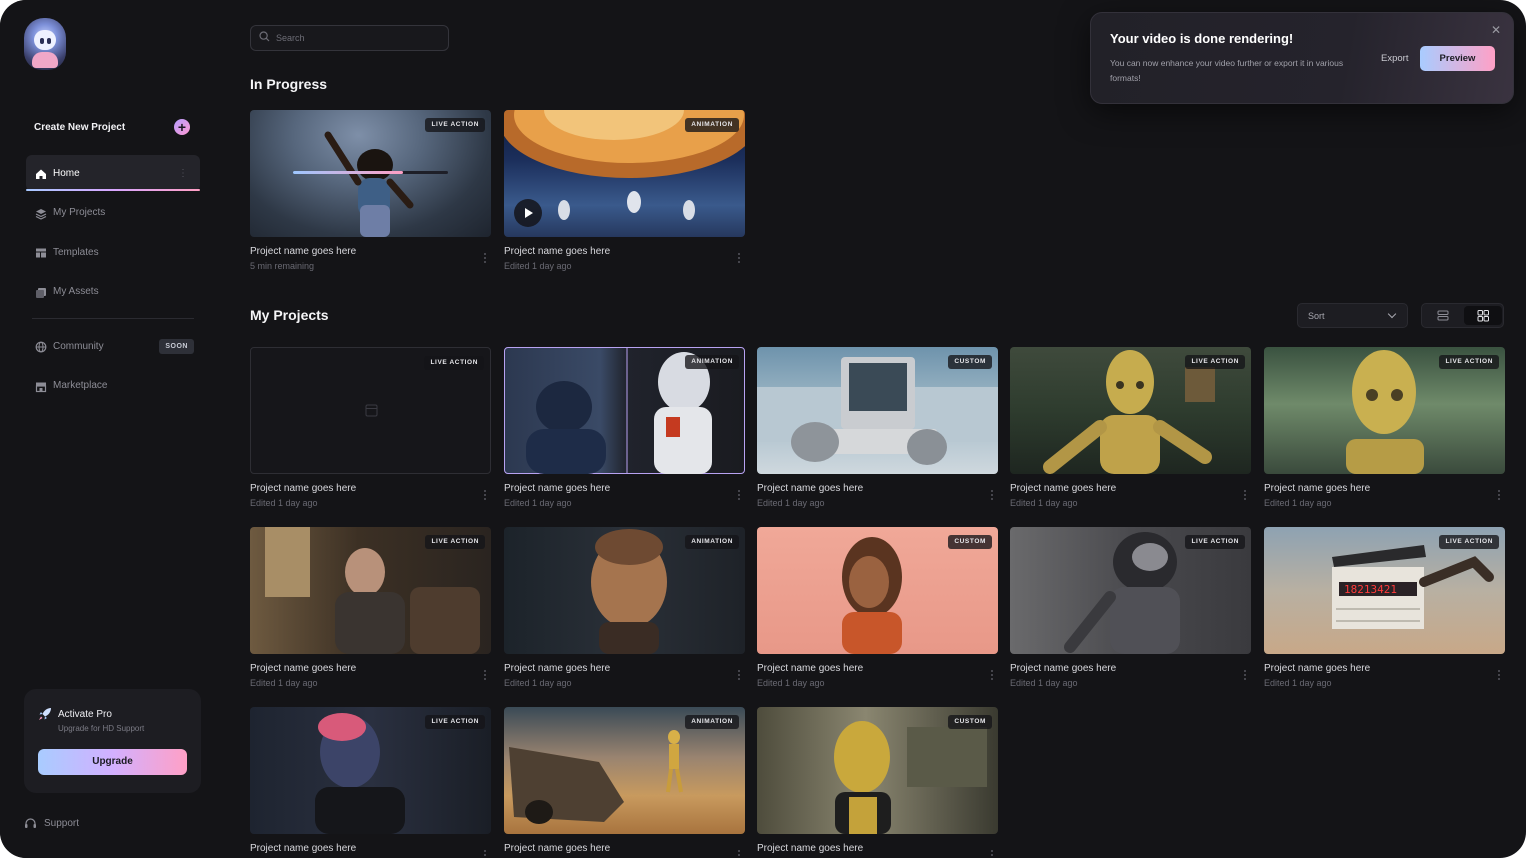  Describe the element at coordinates (528, 213) in the screenshot. I see `play-icon` at that location.